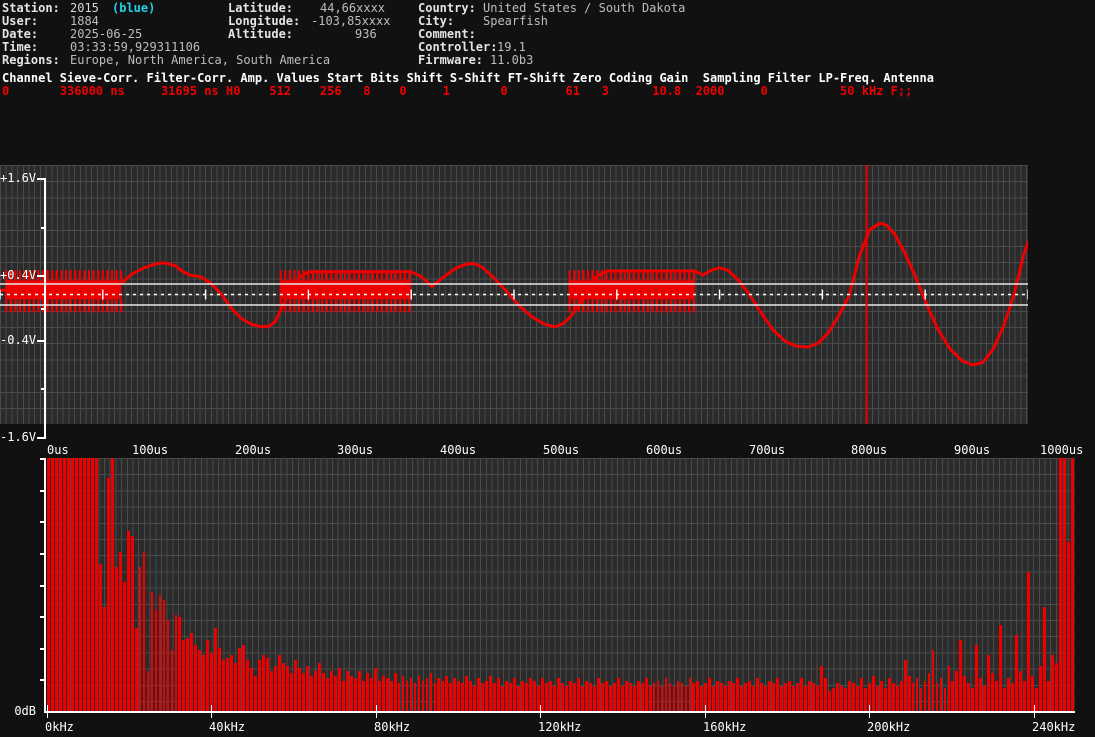 The height and width of the screenshot is (737, 1095). Describe the element at coordinates (43, 617) in the screenshot. I see `spectrum-y-minor-tick` at that location.